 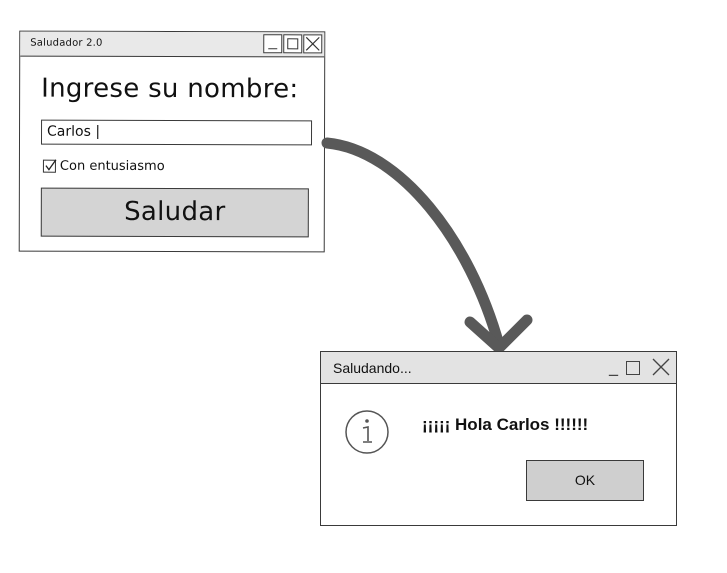 What do you see at coordinates (505, 424) in the screenshot?
I see `greeting-message: ¡¡¡¡¡ Hola Carlos !!!!!!` at bounding box center [505, 424].